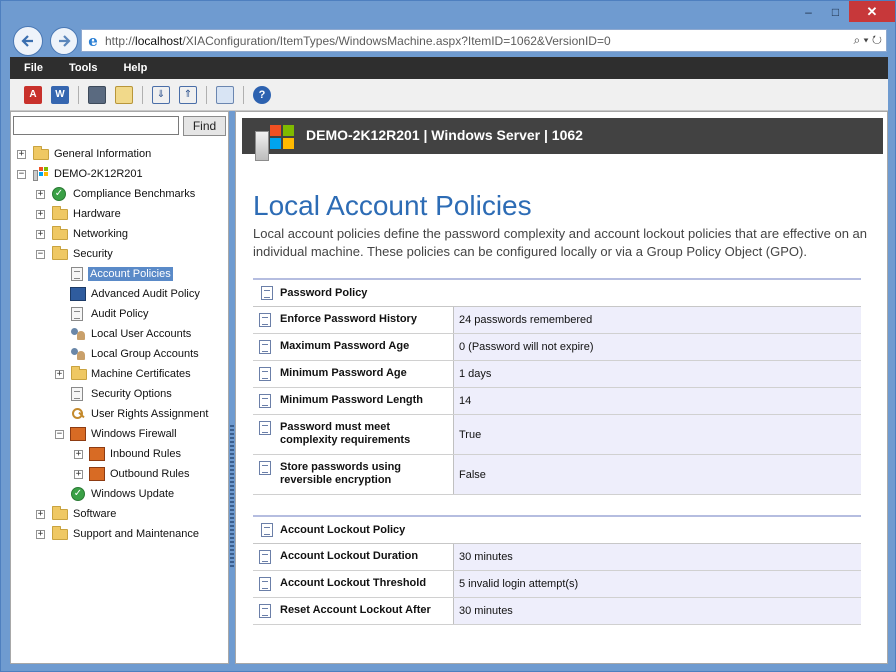 The width and height of the screenshot is (896, 672). What do you see at coordinates (33, 94) in the screenshot?
I see `pdf-export-icon: A` at bounding box center [33, 94].